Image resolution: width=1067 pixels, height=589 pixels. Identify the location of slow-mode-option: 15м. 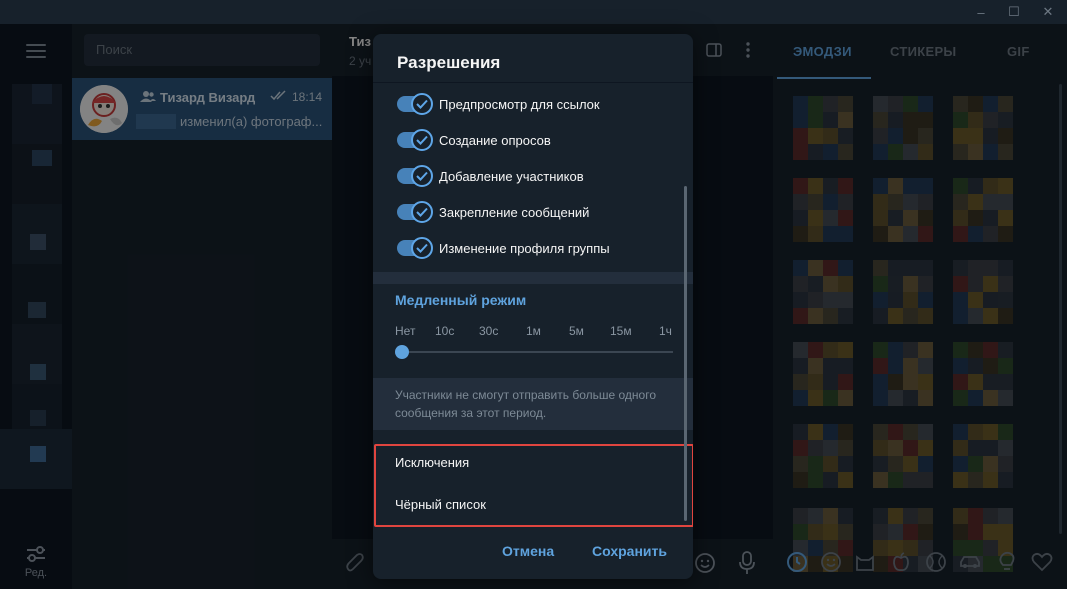
(621, 331).